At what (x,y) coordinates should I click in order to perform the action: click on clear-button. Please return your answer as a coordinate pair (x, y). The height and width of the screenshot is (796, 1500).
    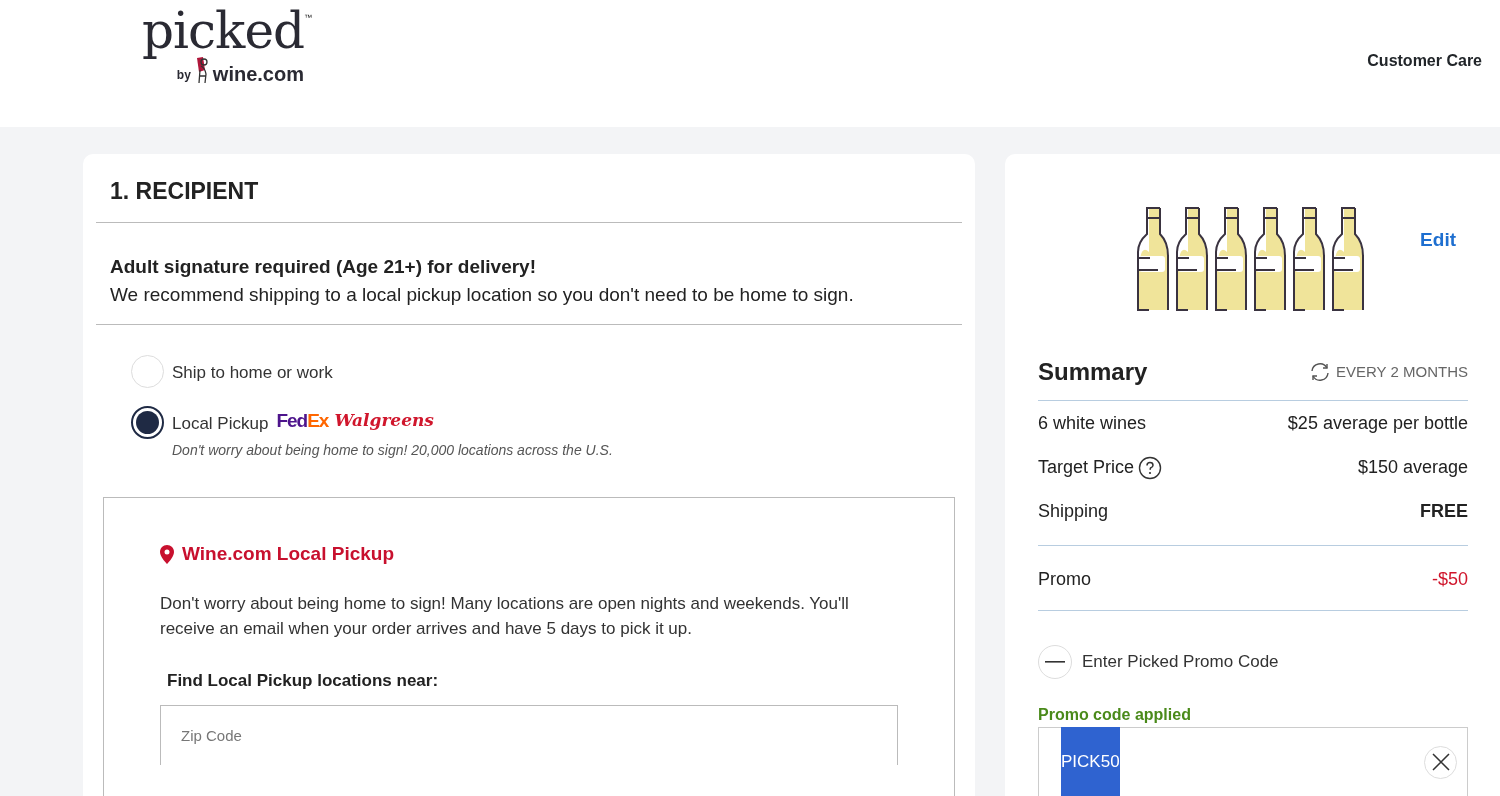
    Looking at the image, I should click on (1440, 762).